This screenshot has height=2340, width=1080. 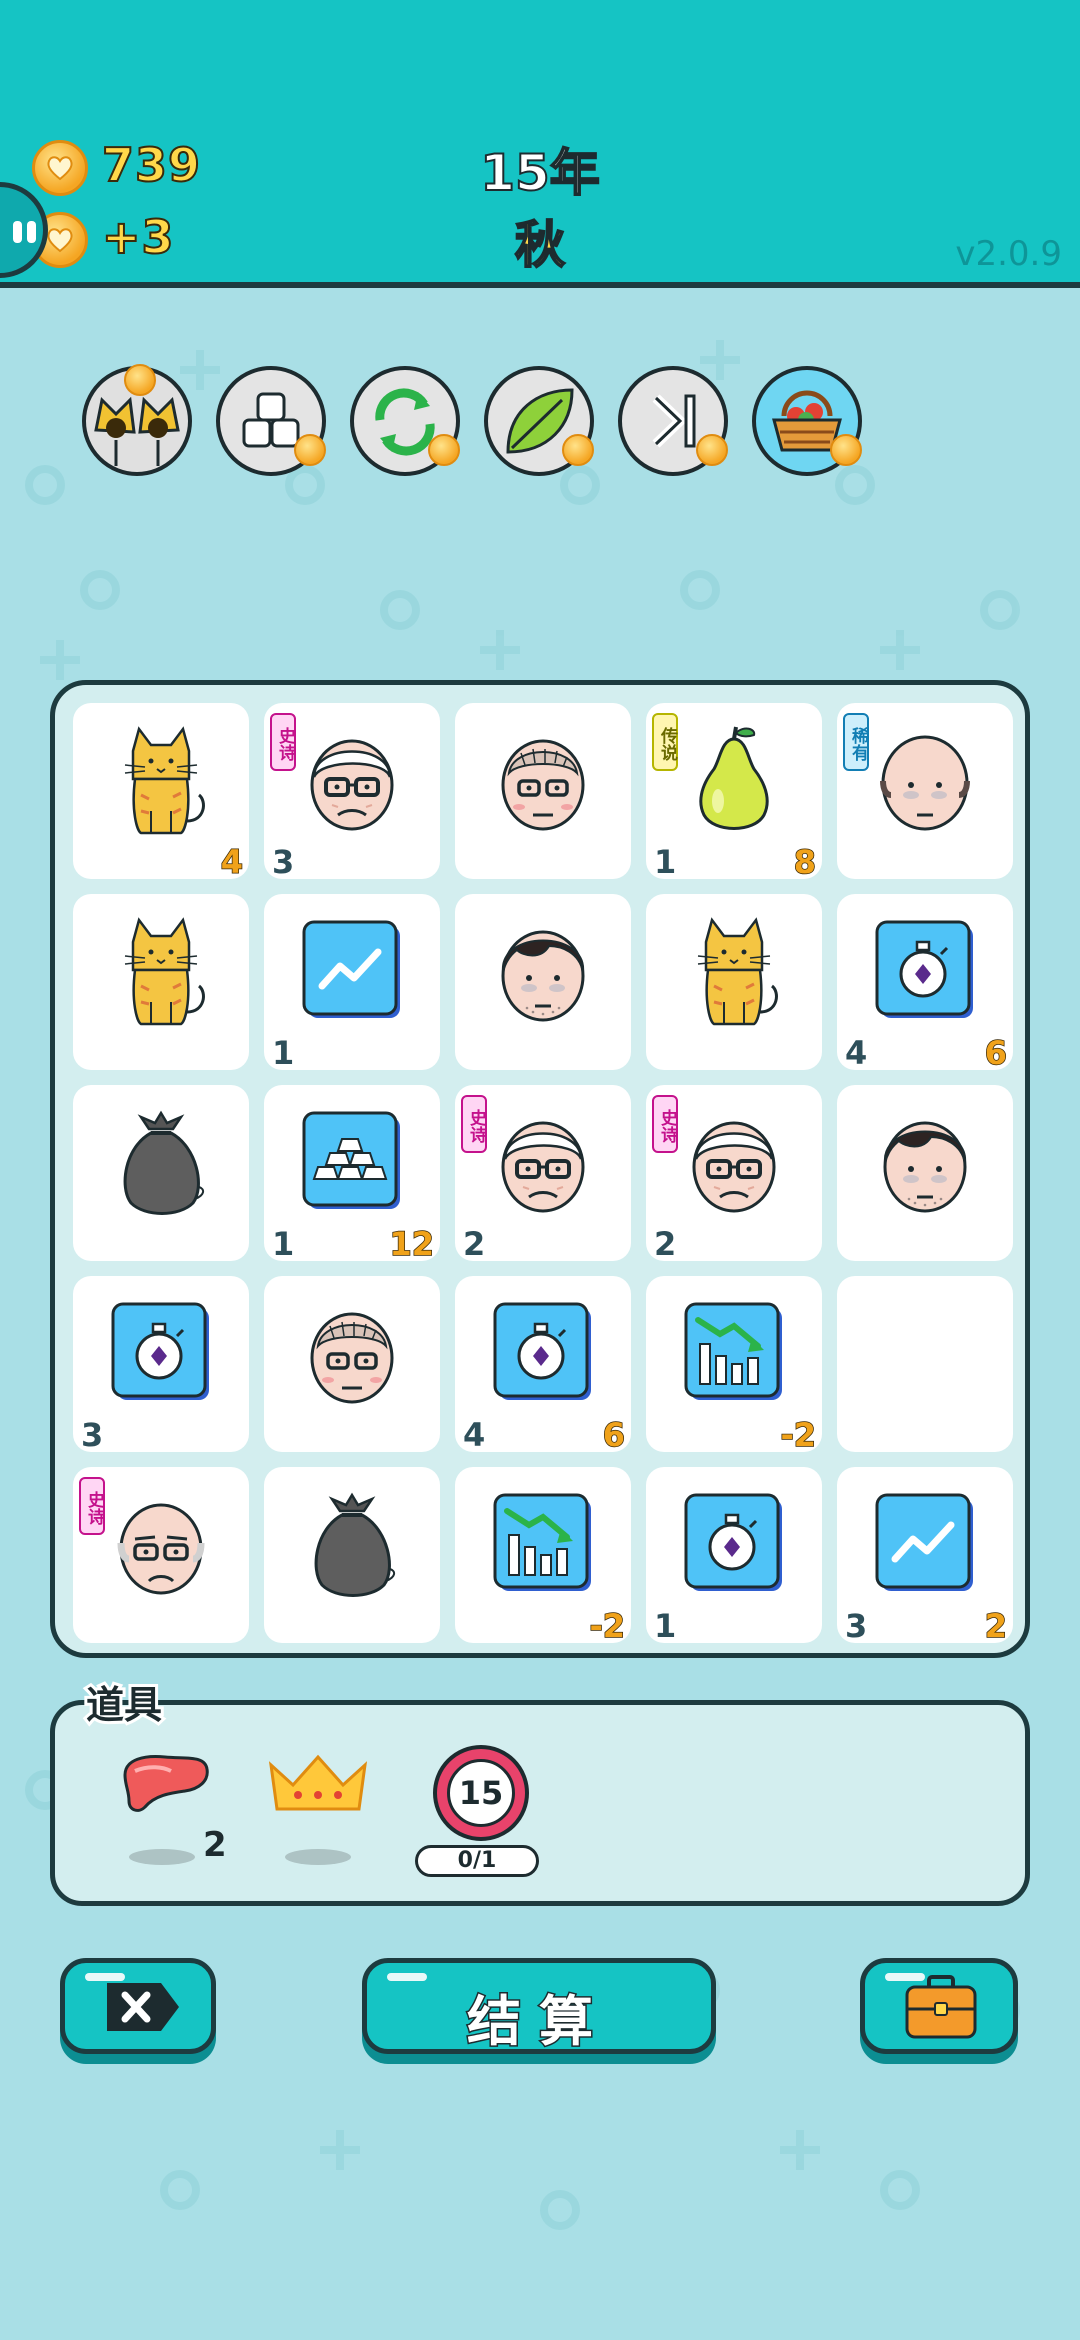 What do you see at coordinates (856, 742) in the screenshot?
I see `rarity-badge: 稀有` at bounding box center [856, 742].